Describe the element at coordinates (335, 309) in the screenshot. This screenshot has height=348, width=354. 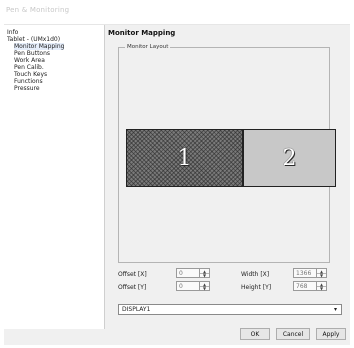
I see `chevron-down-icon: ▾` at that location.